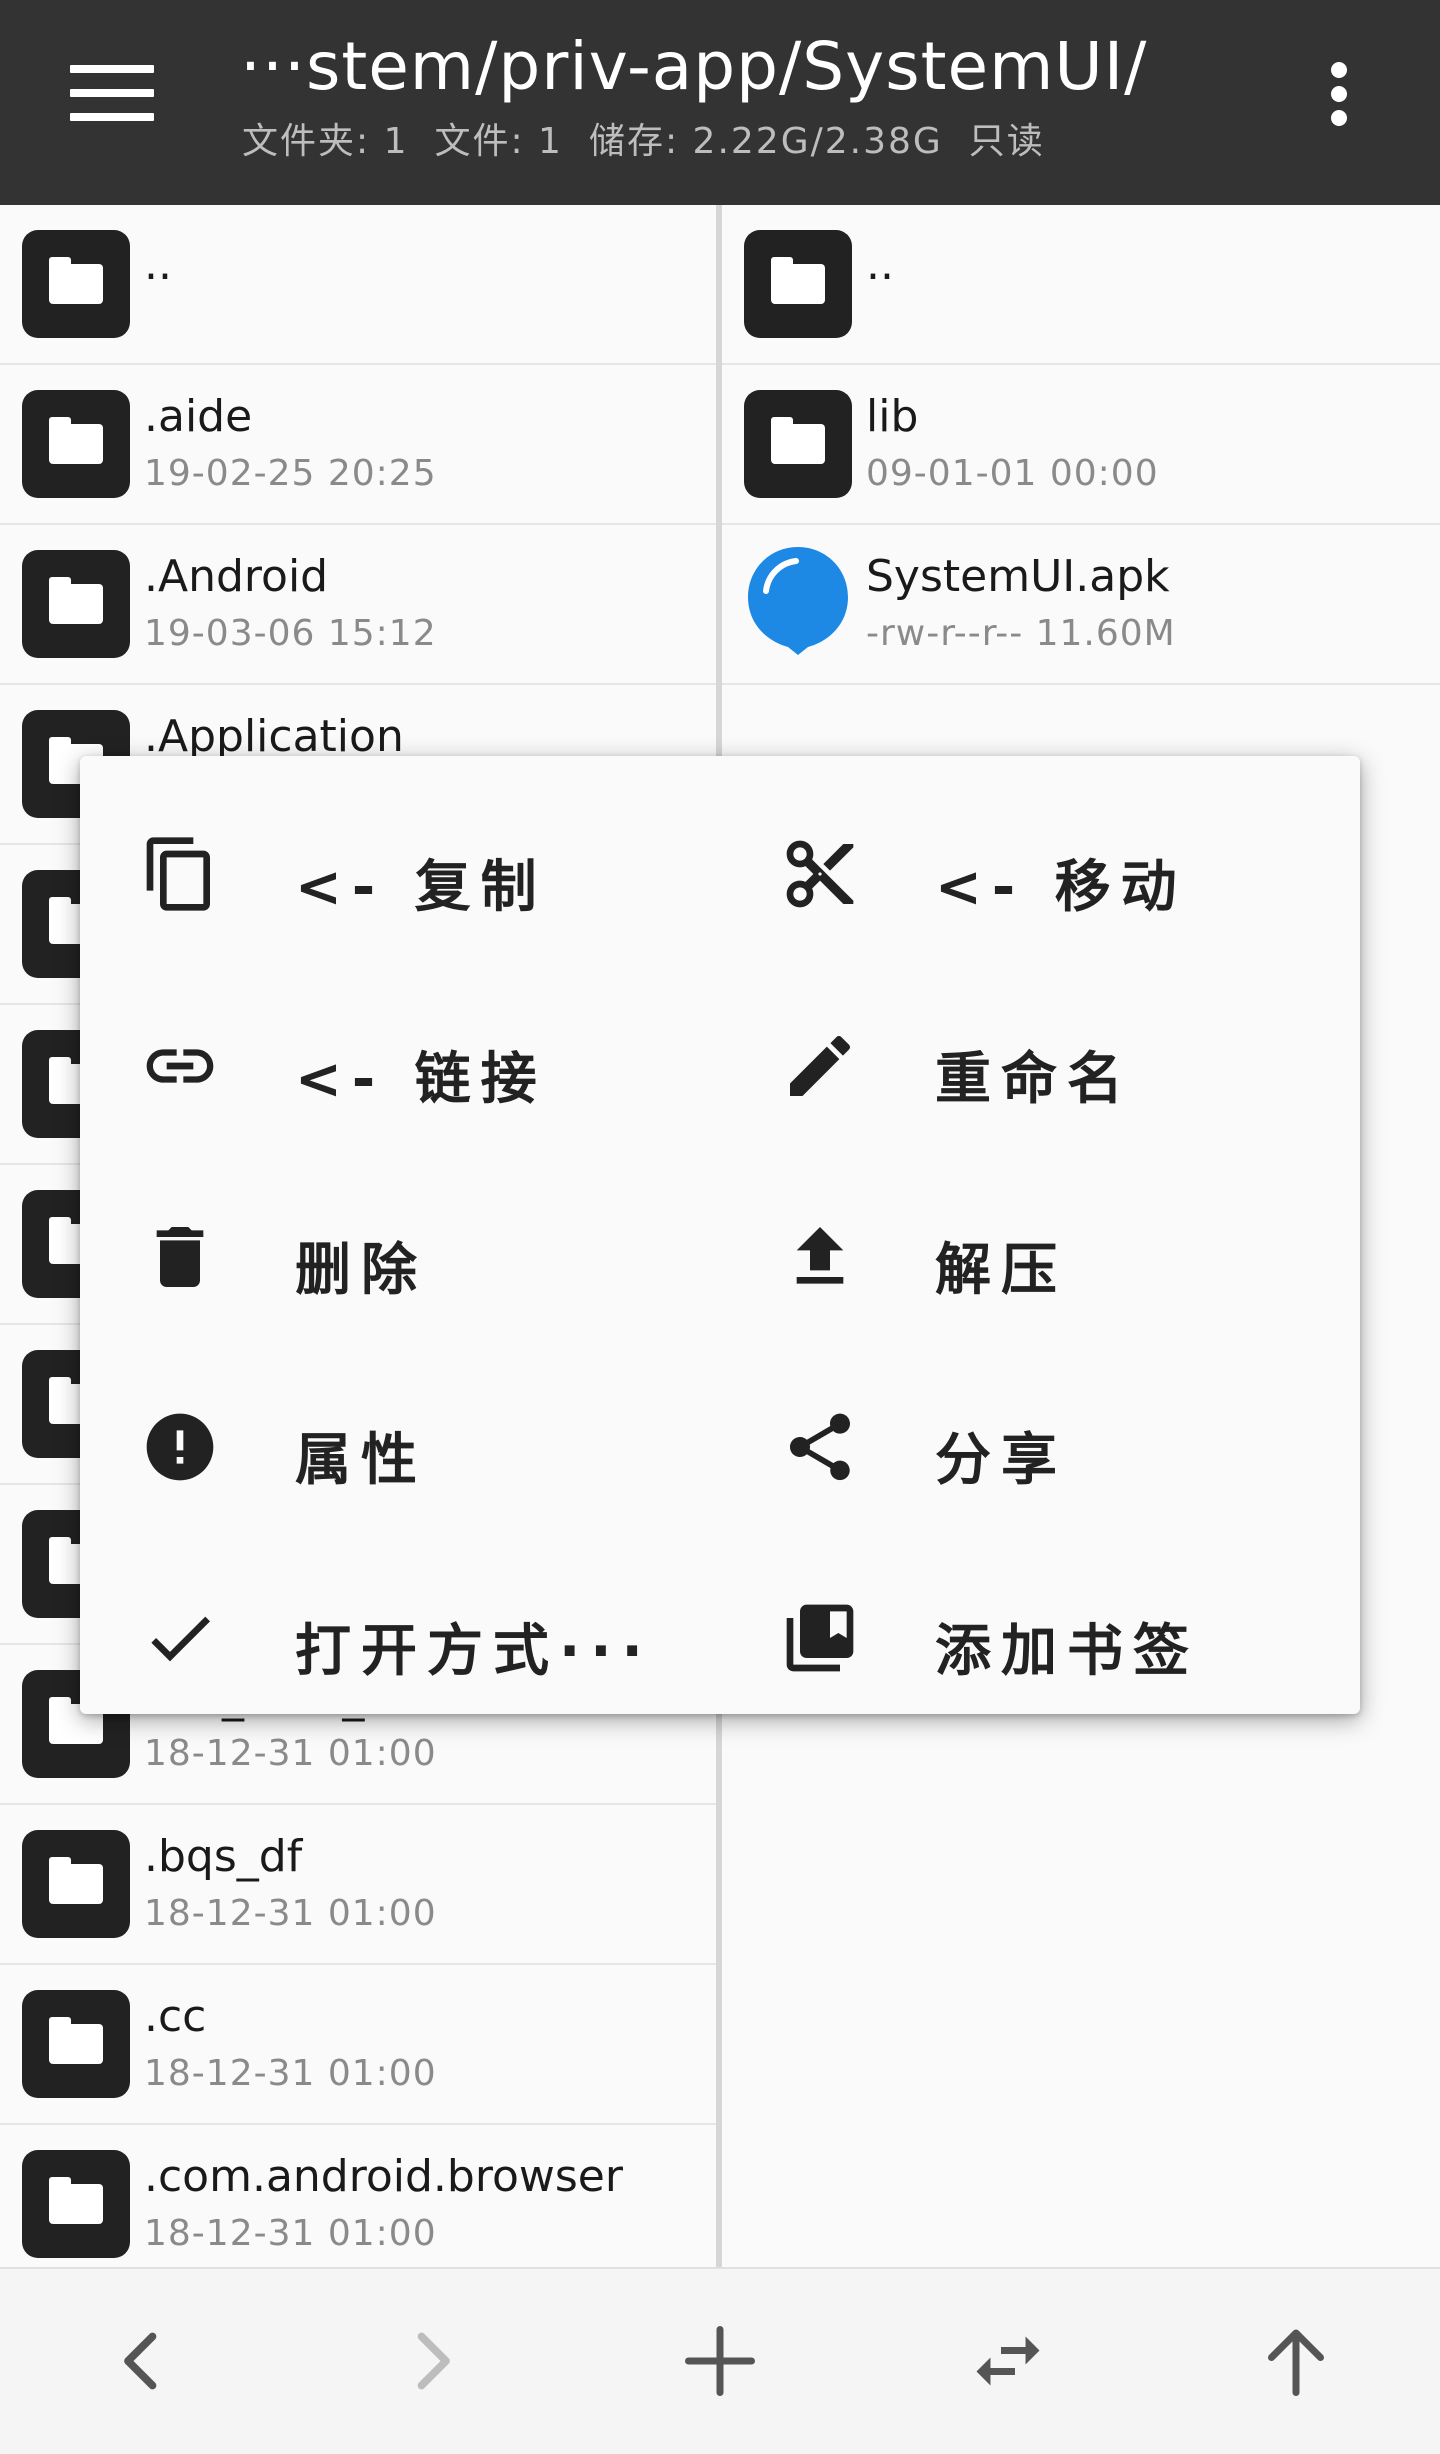 The image size is (1440, 2454). What do you see at coordinates (1012, 473) in the screenshot?
I see `file-date: 09-01-01 00:00` at bounding box center [1012, 473].